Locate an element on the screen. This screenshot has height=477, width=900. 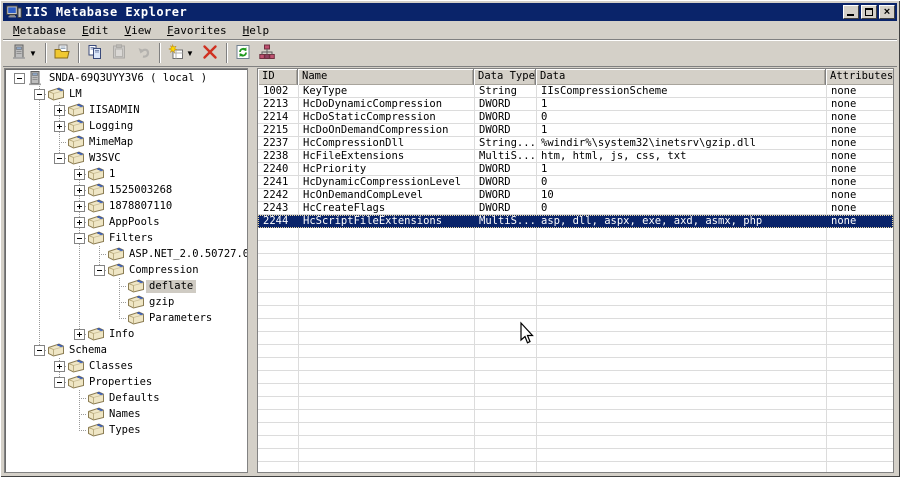
undo-button is located at coordinates (143, 53).